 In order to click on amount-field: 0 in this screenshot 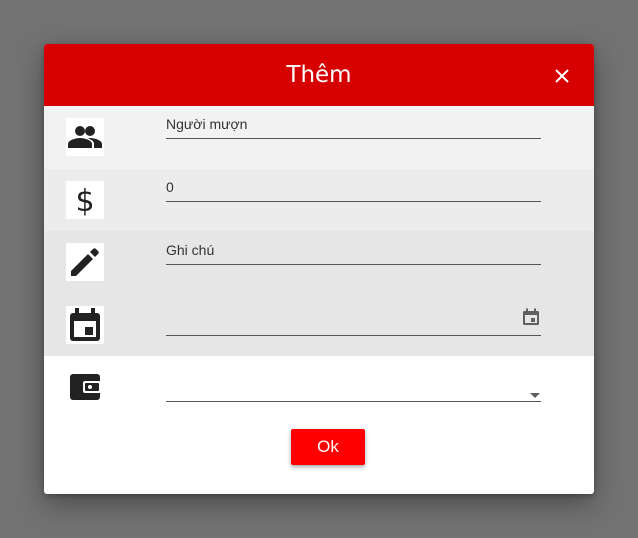, I will do `click(353, 188)`.